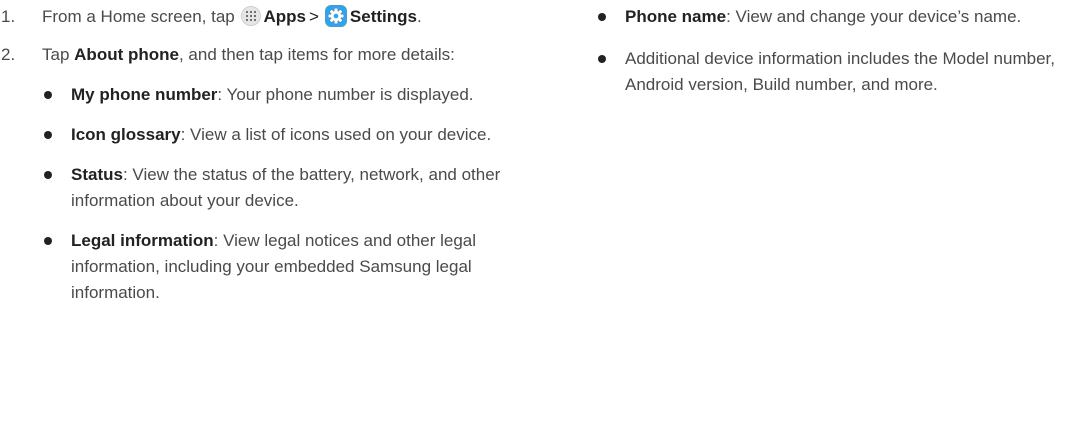 The image size is (1065, 423). Describe the element at coordinates (126, 134) in the screenshot. I see `item-term: Icon glossary` at that location.